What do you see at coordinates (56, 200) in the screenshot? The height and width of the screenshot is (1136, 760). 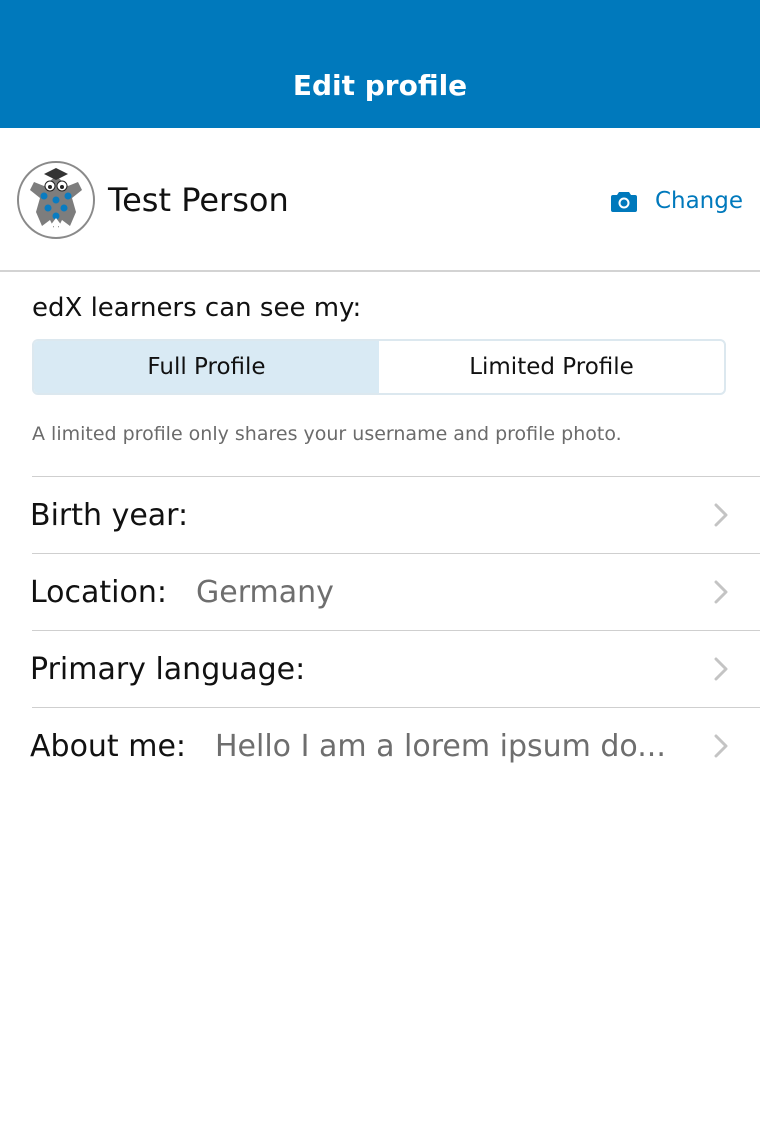 I see `avatar` at bounding box center [56, 200].